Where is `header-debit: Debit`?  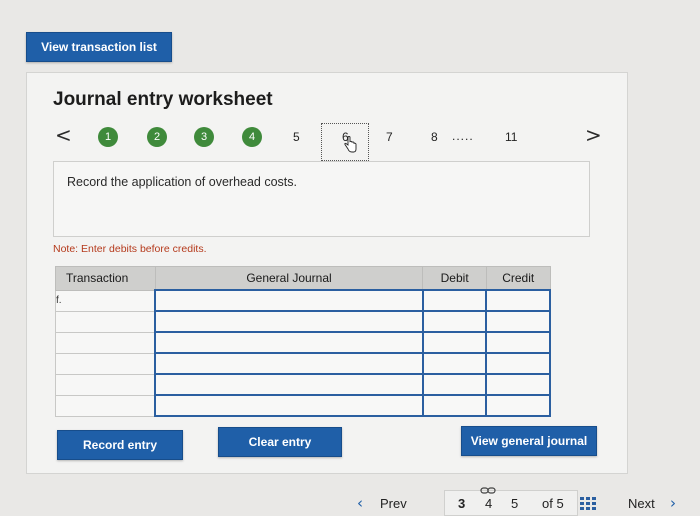
header-debit: Debit is located at coordinates (454, 278).